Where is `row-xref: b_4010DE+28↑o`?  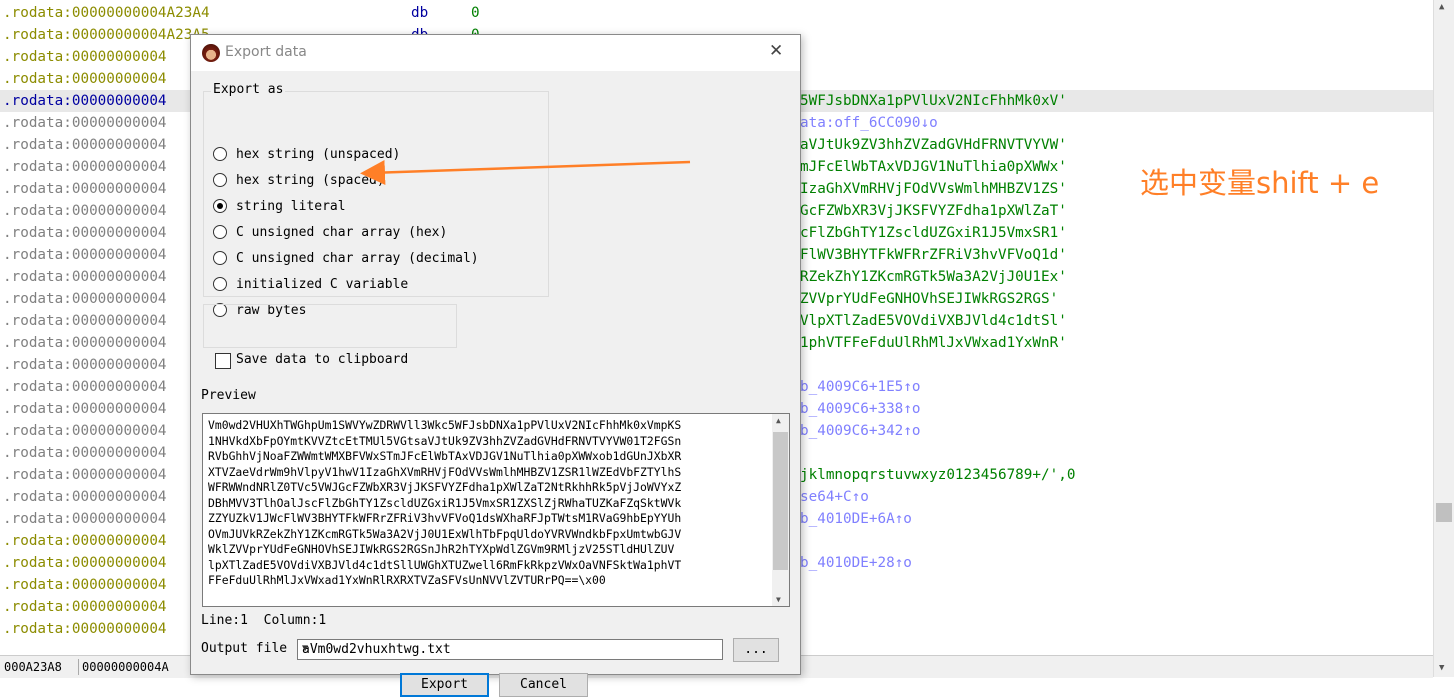
row-xref: b_4010DE+28↑o is located at coordinates (856, 563).